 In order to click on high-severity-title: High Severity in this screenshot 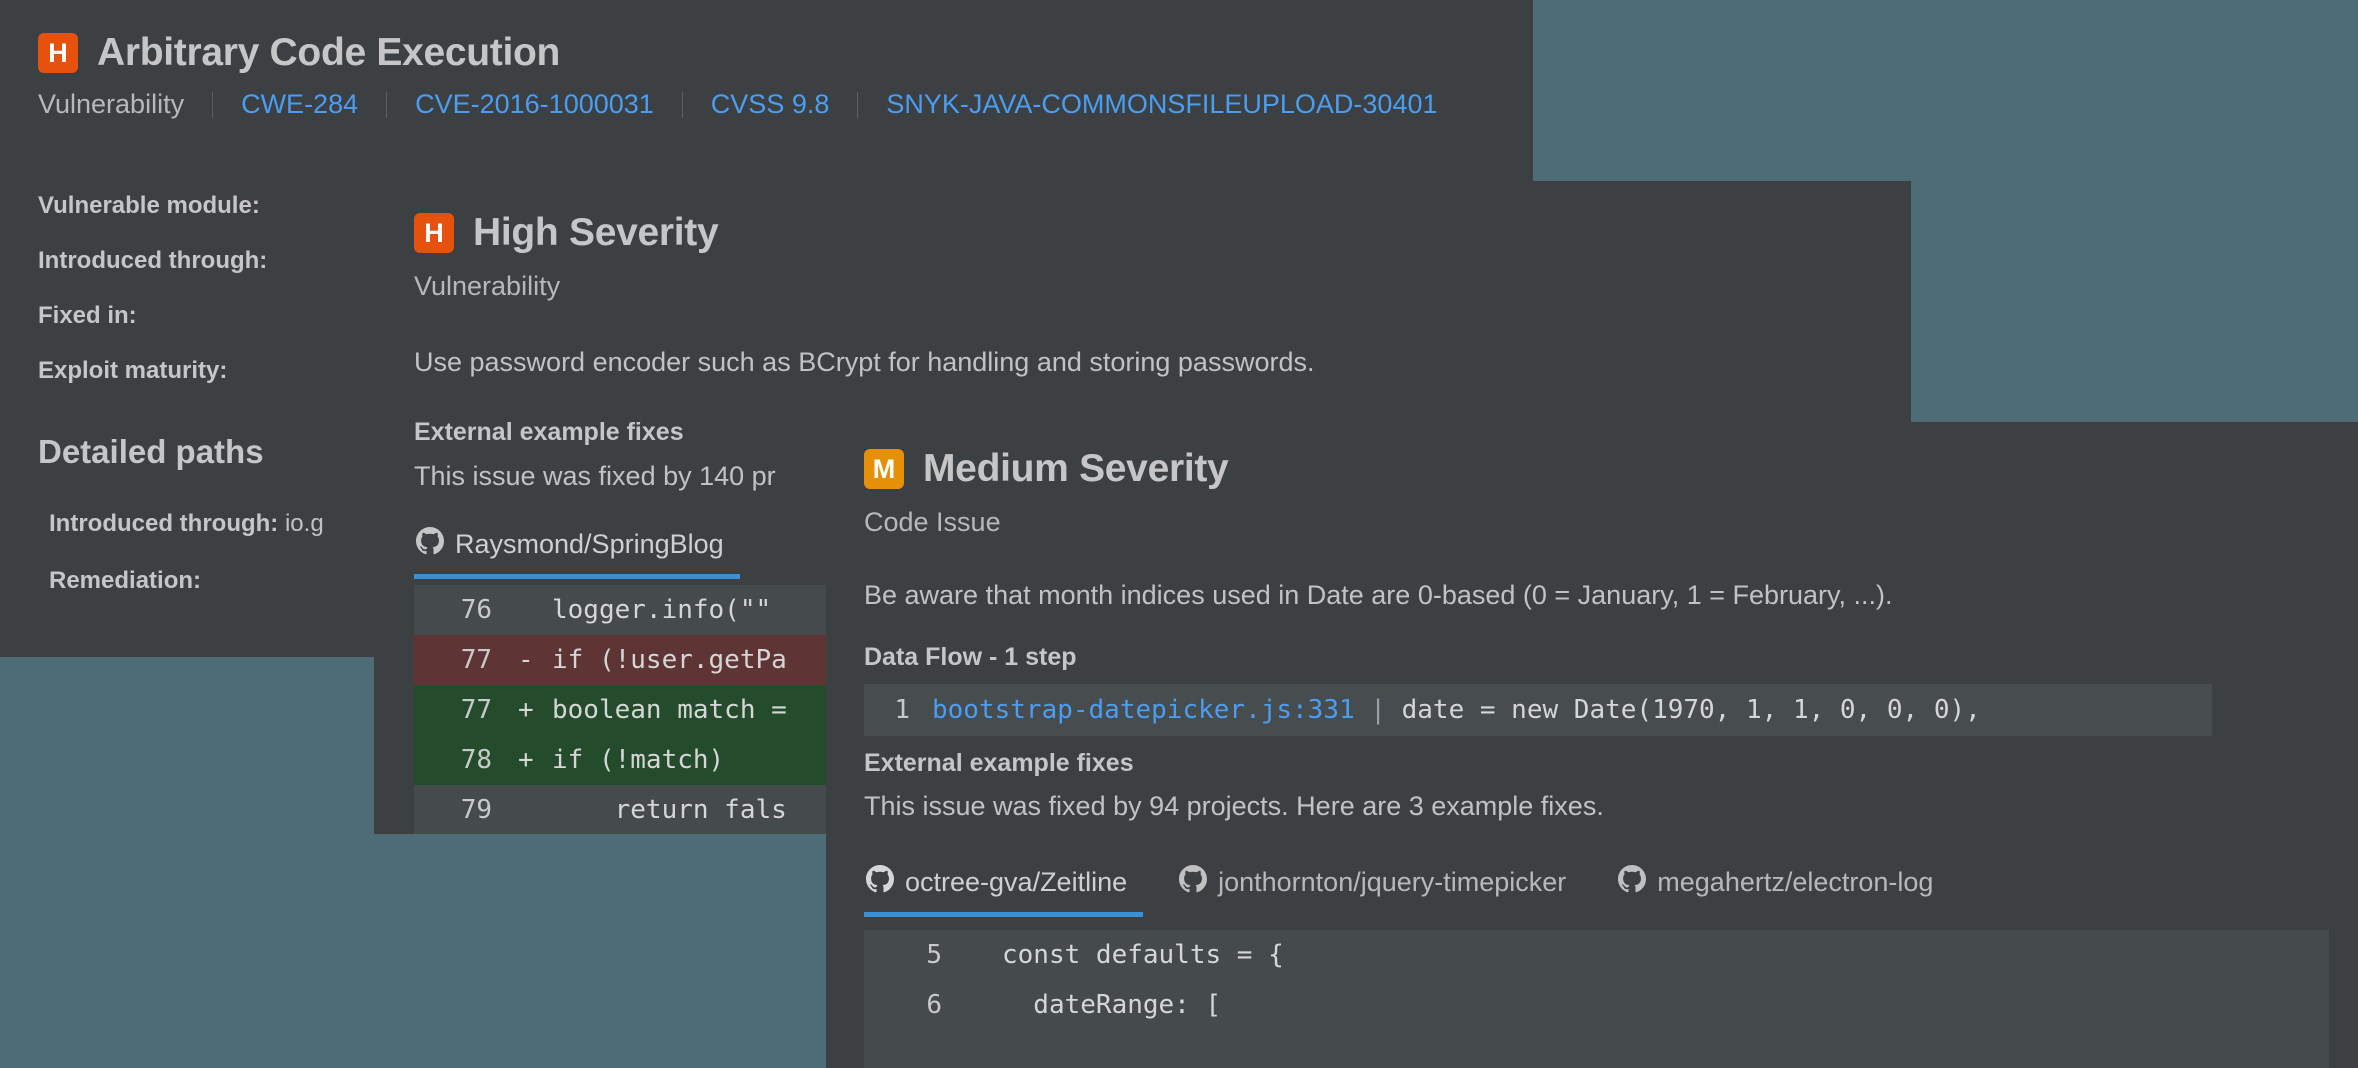, I will do `click(596, 232)`.